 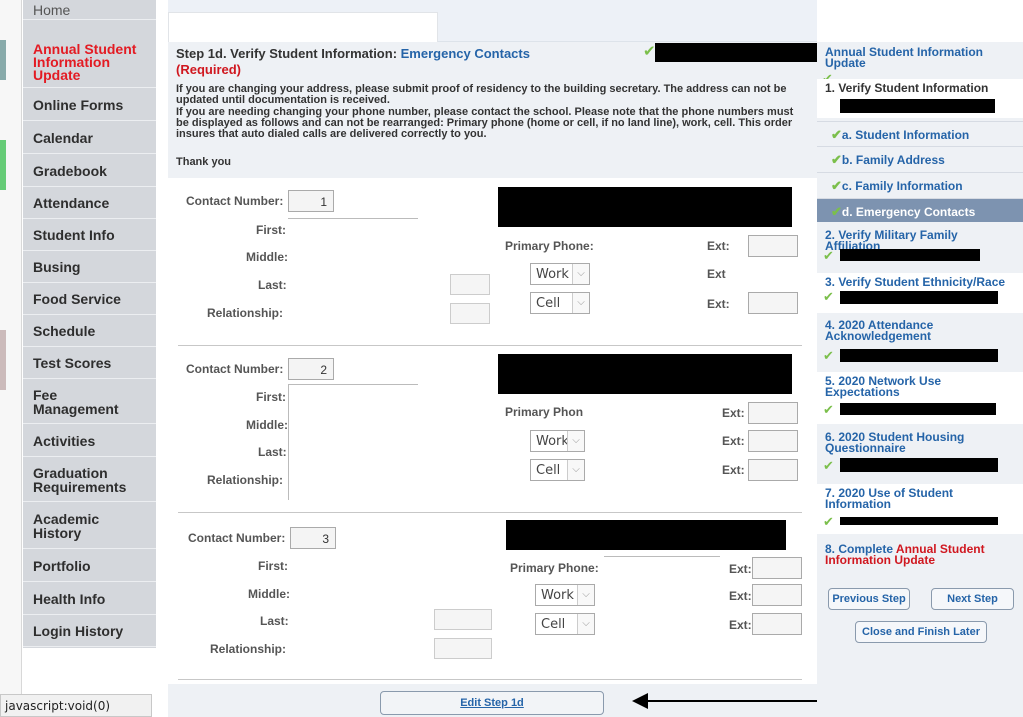 I want to click on background-window-edge, so click(x=3, y=60).